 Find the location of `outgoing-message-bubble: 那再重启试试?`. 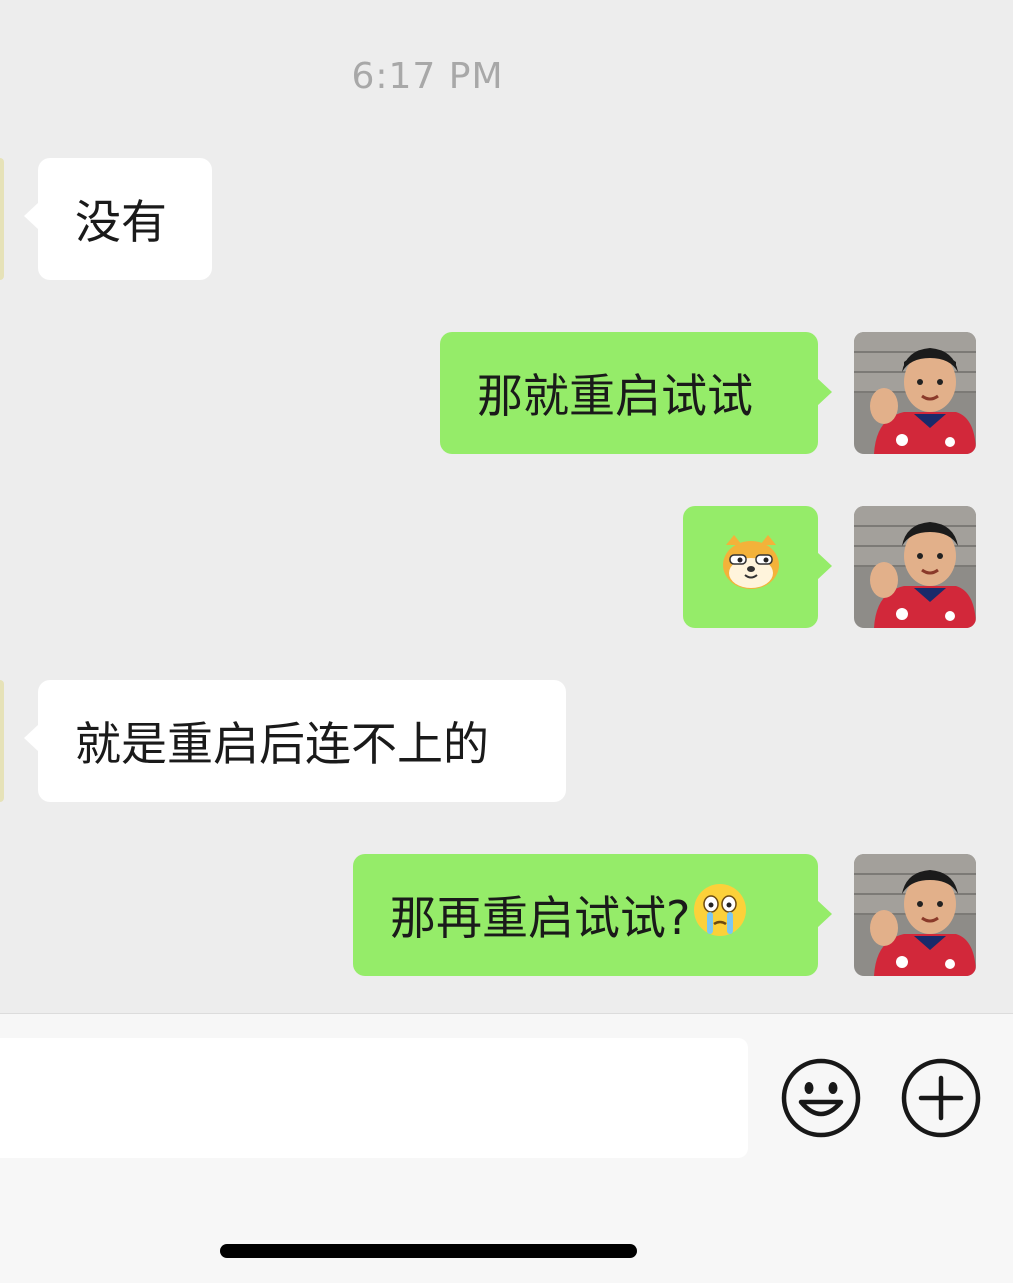

outgoing-message-bubble: 那再重启试试? is located at coordinates (592, 915).